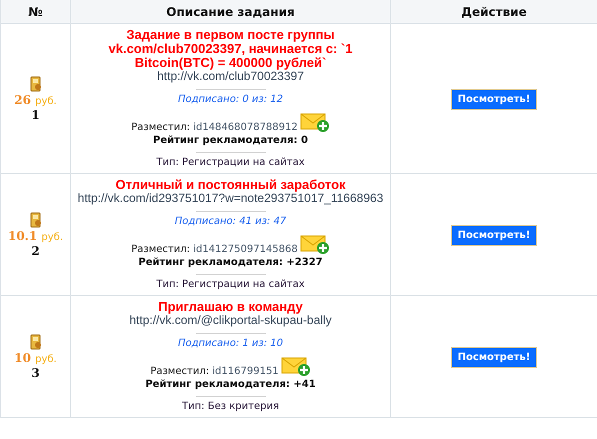 The image size is (597, 439). I want to click on task-title: Задание в первом посте группы vk.com/club70023397, начинается с: `1 Bitcoin(BTC) = 400000 рублей`, so click(231, 49).